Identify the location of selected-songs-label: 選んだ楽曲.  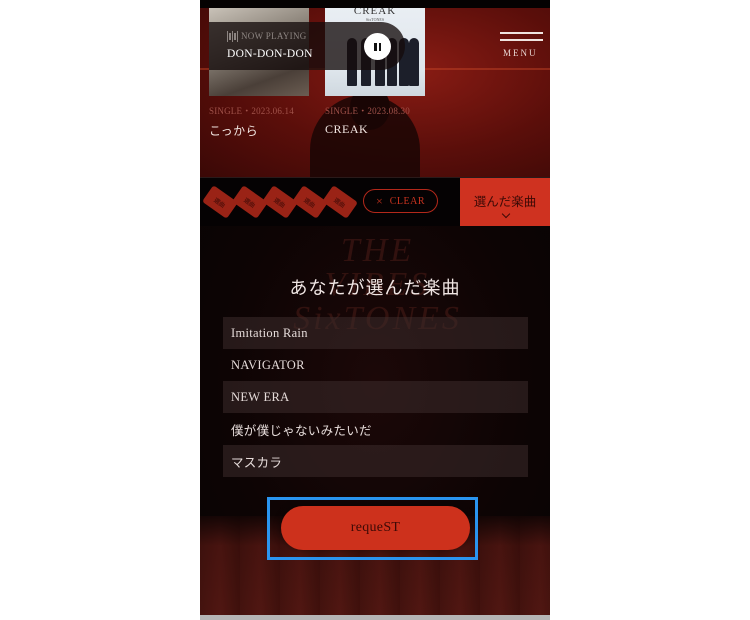
(505, 202).